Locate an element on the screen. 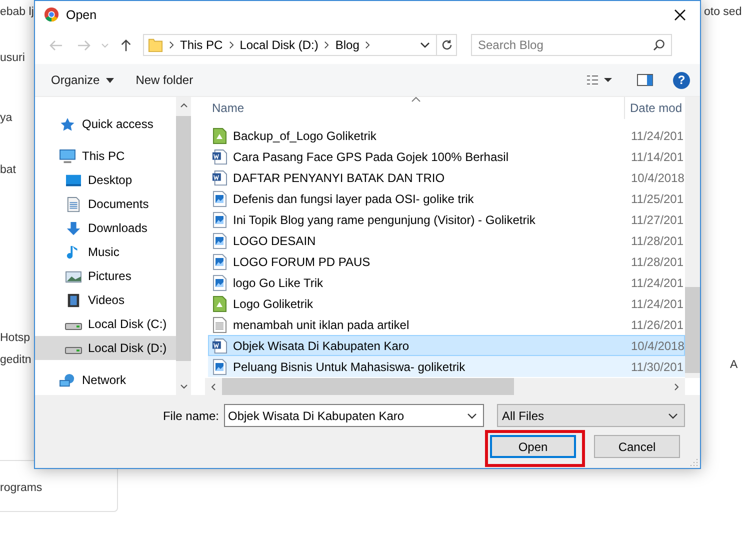  up-arrow-icon is located at coordinates (126, 45).